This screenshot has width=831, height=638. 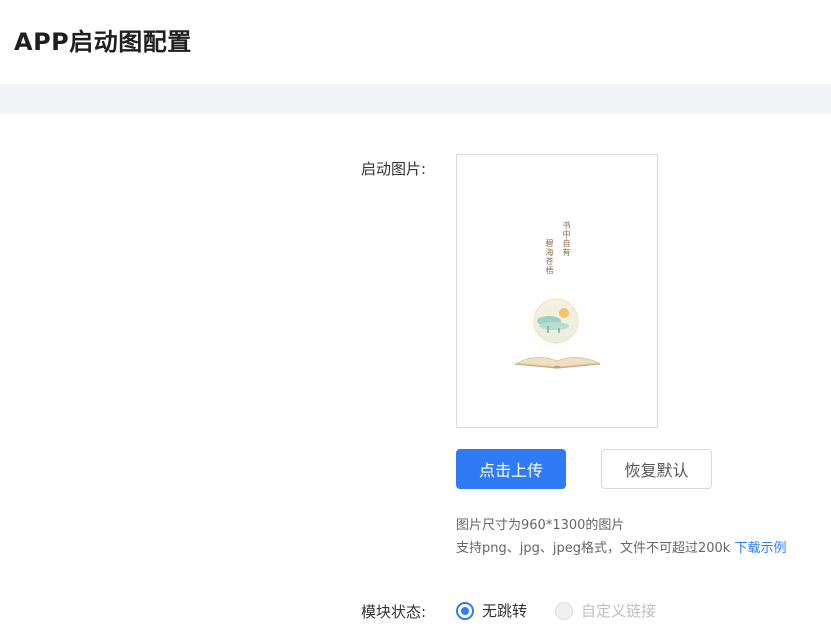 I want to click on restore-default-button: 恢复默认, so click(x=656, y=469).